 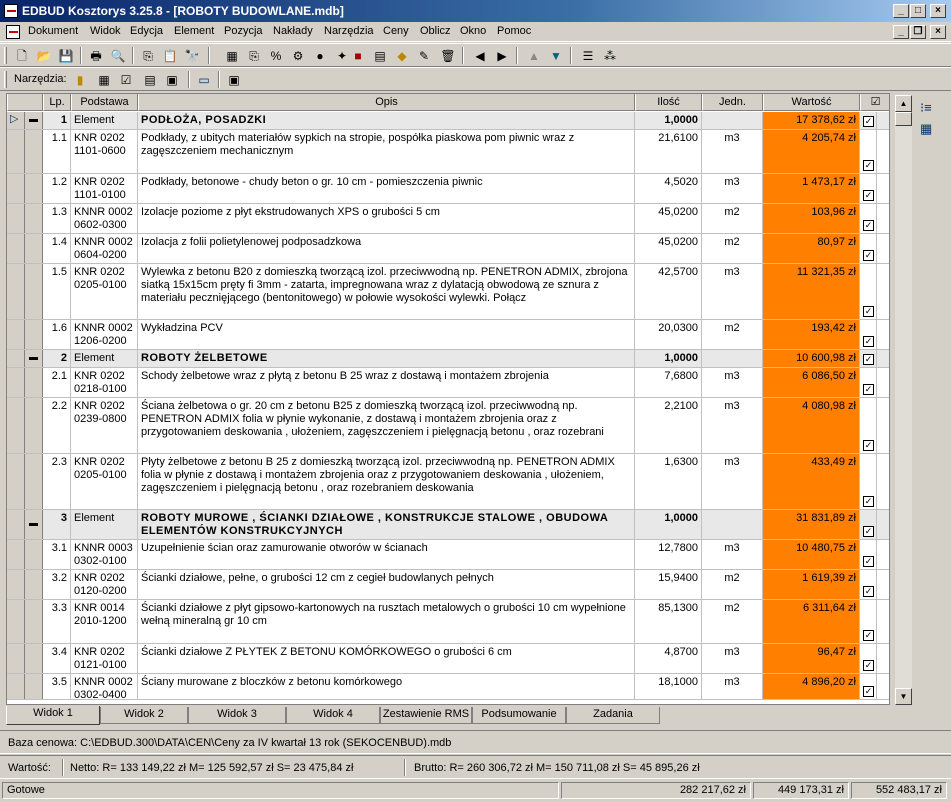 I want to click on menu-edycja: Edycja, so click(x=146, y=31).